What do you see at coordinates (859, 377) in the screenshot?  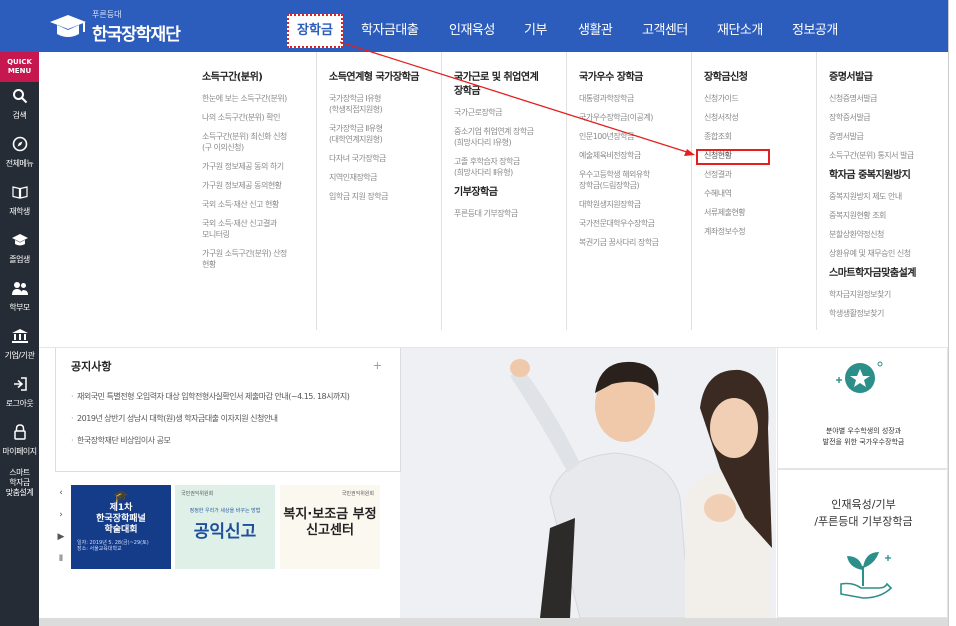 I see `medal-icon` at bounding box center [859, 377].